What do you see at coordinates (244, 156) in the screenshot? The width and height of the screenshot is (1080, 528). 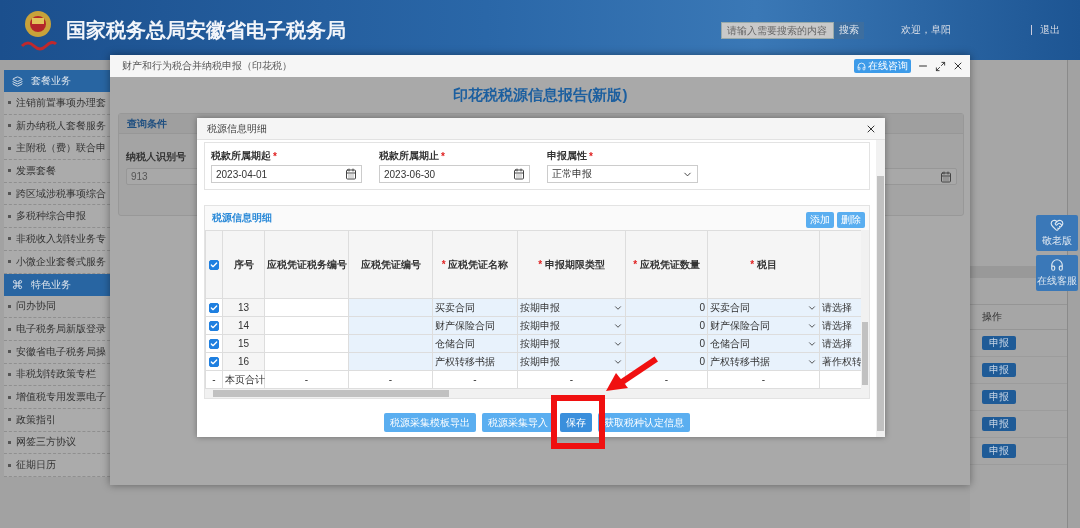 I see `field-label: 税款所属期起 *` at bounding box center [244, 156].